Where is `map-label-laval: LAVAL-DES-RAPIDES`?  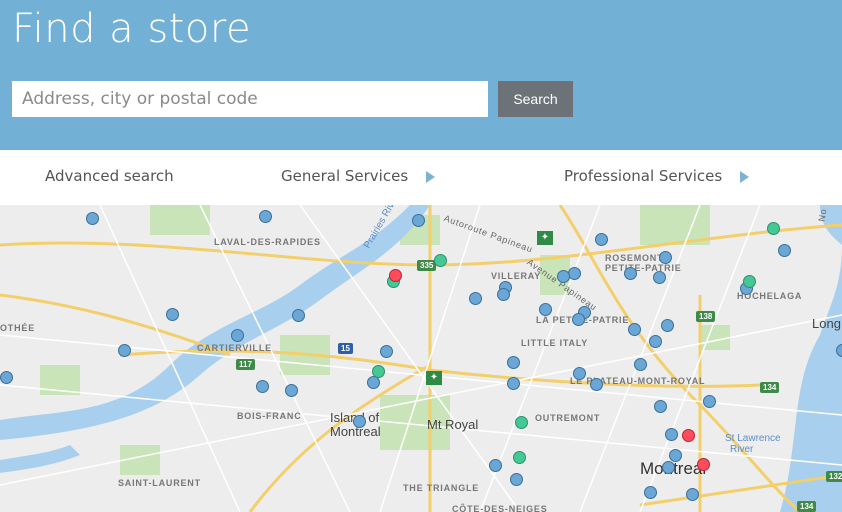 map-label-laval: LAVAL-DES-RAPIDES is located at coordinates (267, 242).